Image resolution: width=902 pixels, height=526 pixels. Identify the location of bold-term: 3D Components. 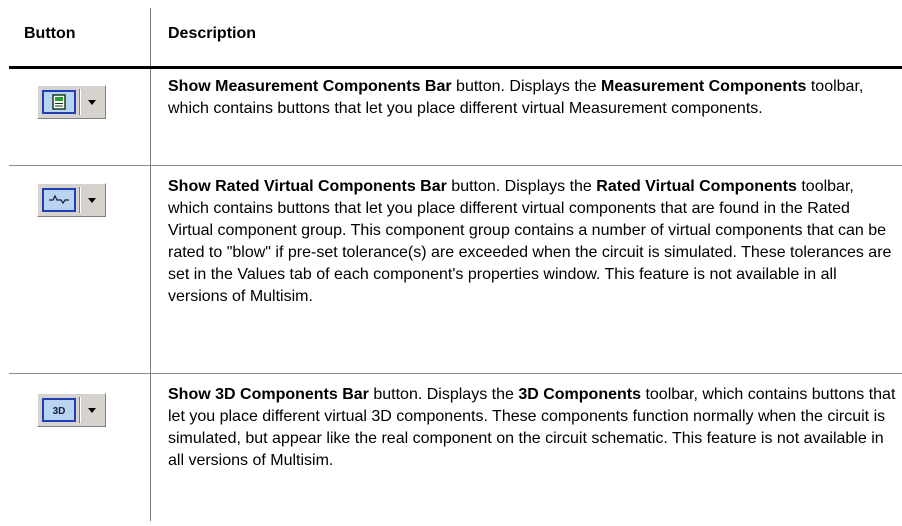
(579, 394).